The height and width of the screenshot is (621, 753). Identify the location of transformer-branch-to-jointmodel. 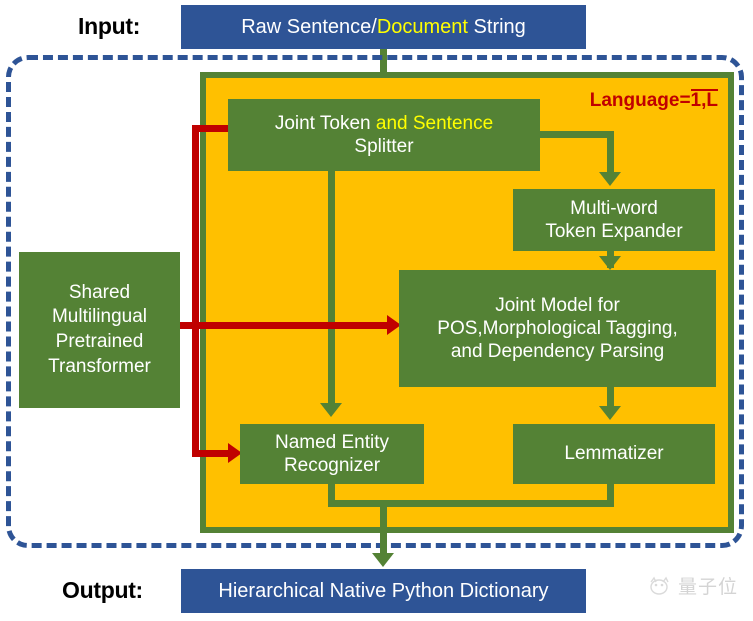
(284, 325).